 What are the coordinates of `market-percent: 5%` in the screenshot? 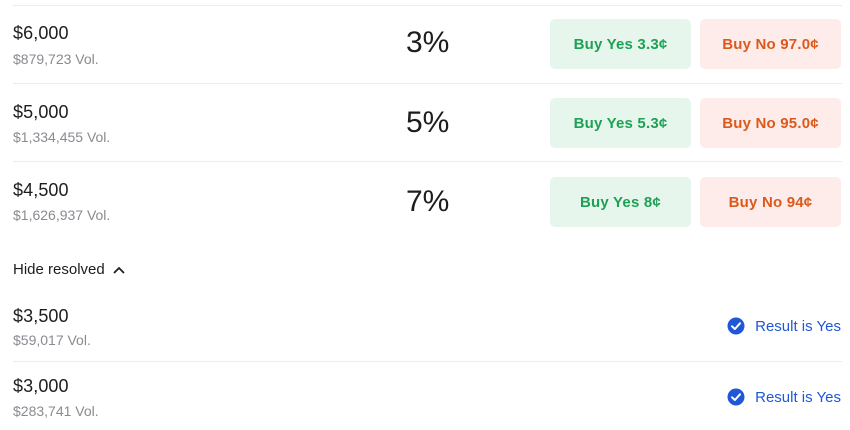 It's located at (428, 122).